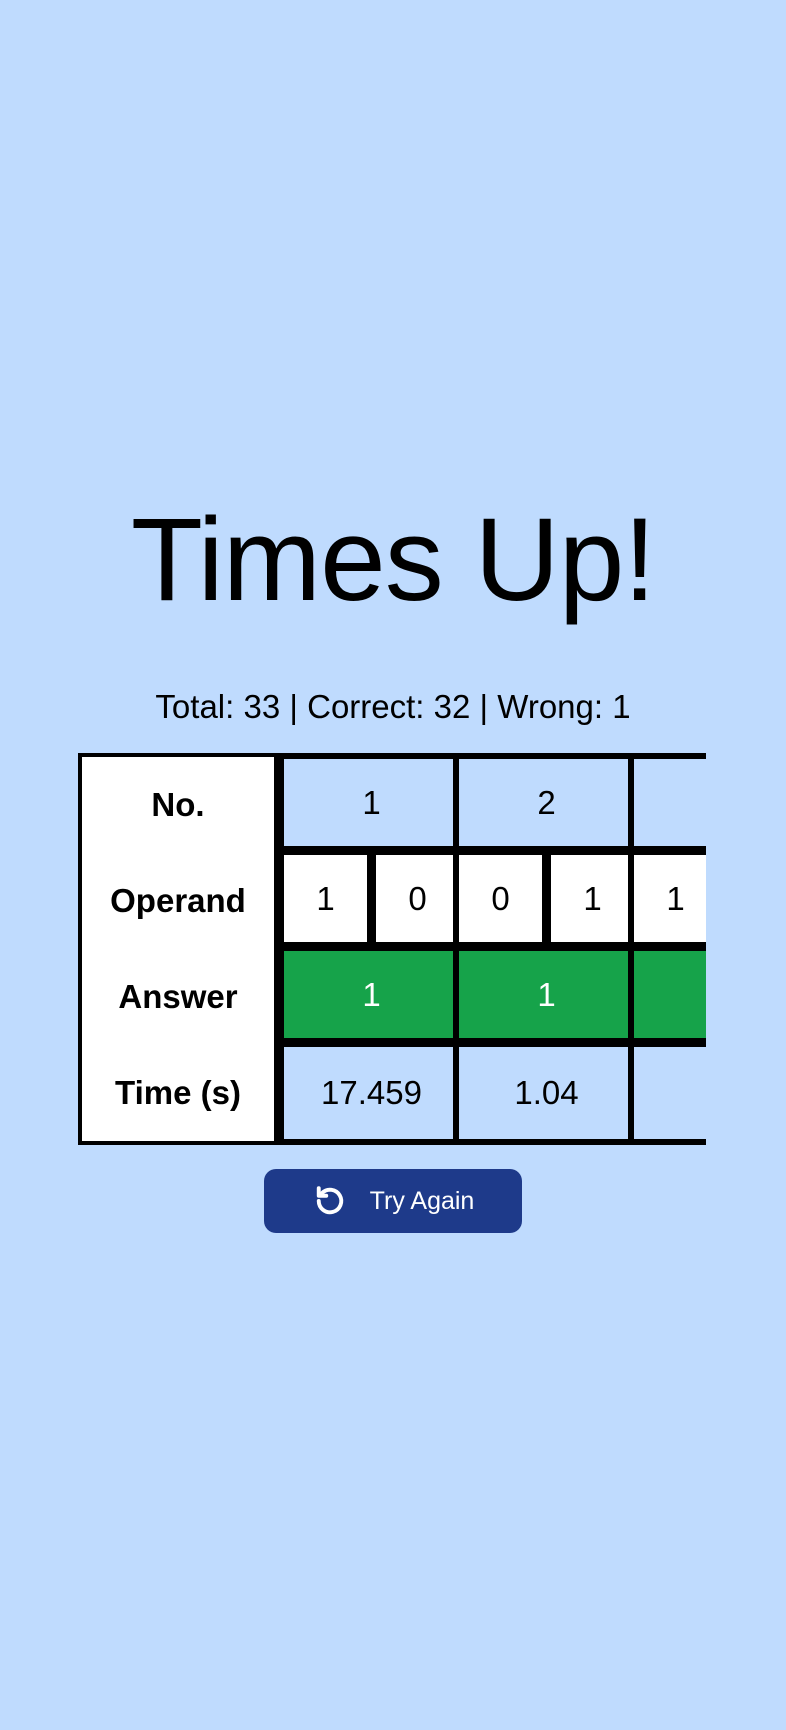 The image size is (786, 1730). What do you see at coordinates (500, 898) in the screenshot?
I see `operand-a: 0` at bounding box center [500, 898].